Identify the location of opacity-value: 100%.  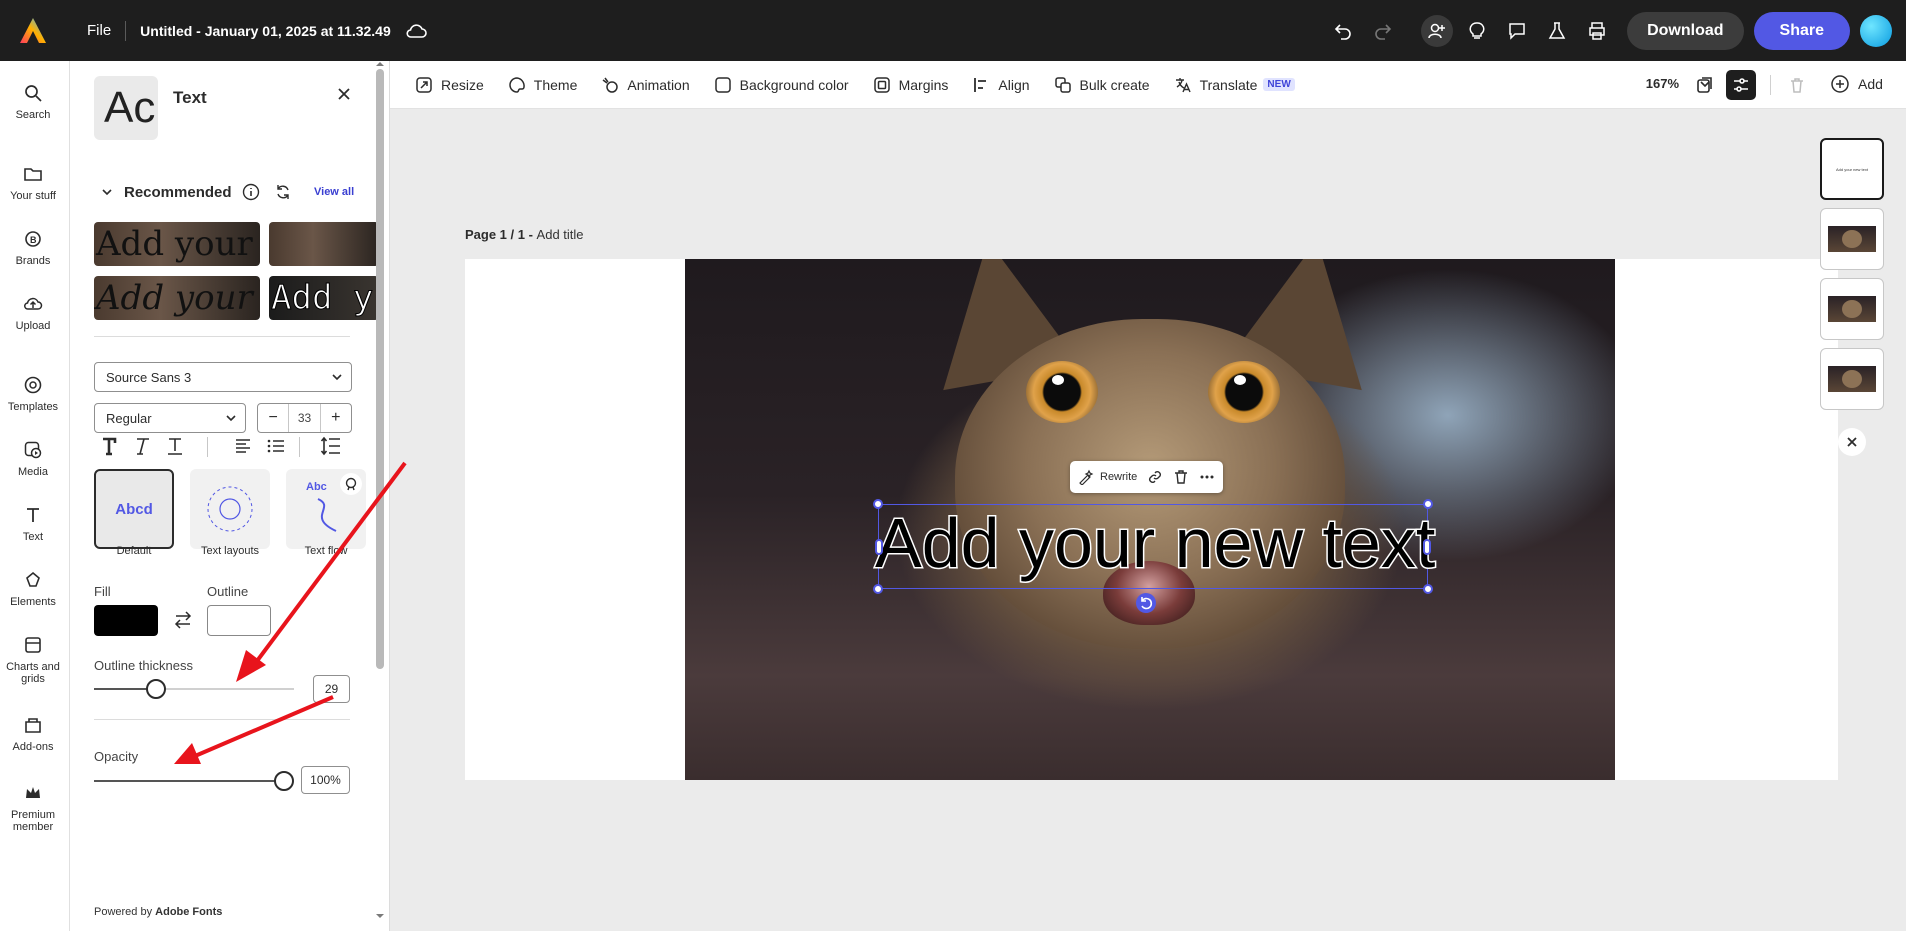
(325, 780).